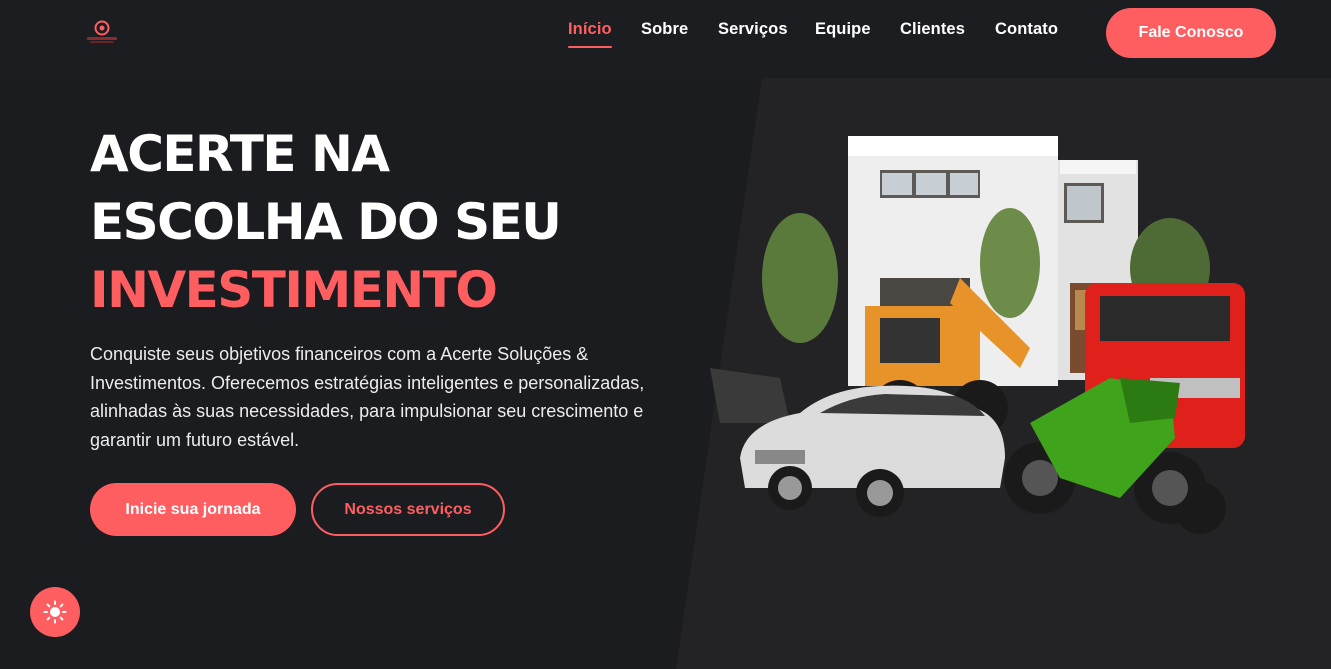  I want to click on sun-icon, so click(55, 612).